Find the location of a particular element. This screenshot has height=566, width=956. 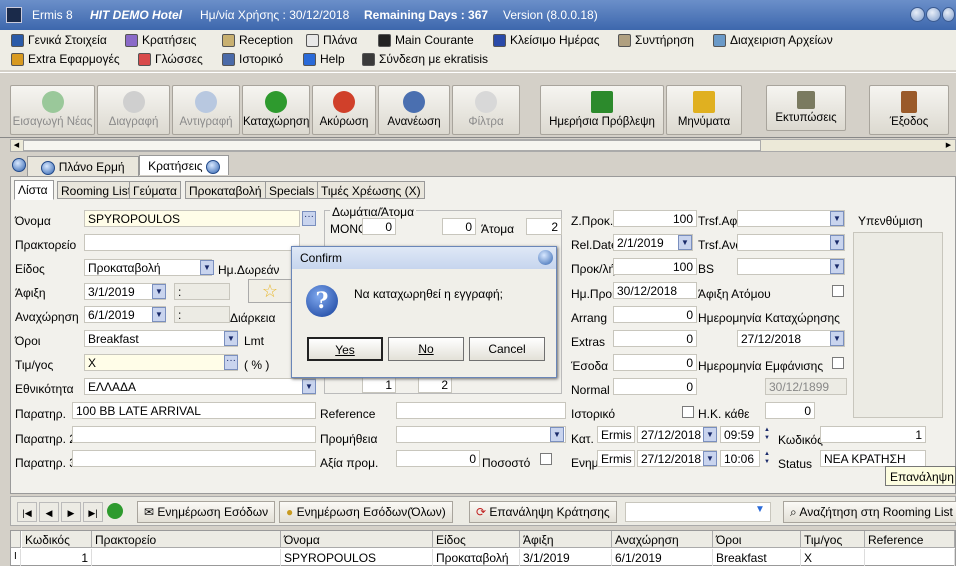

income-field: 0 is located at coordinates (655, 362).